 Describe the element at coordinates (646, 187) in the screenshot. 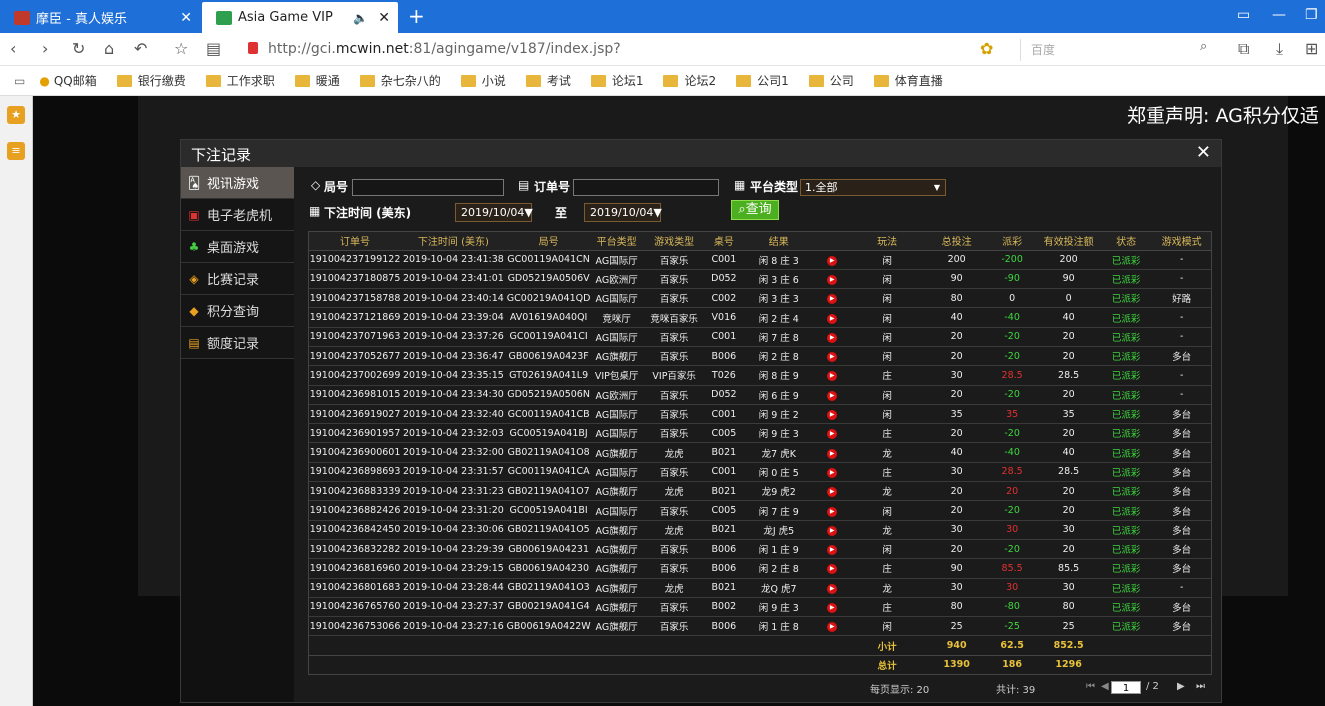

I see `order-input` at that location.